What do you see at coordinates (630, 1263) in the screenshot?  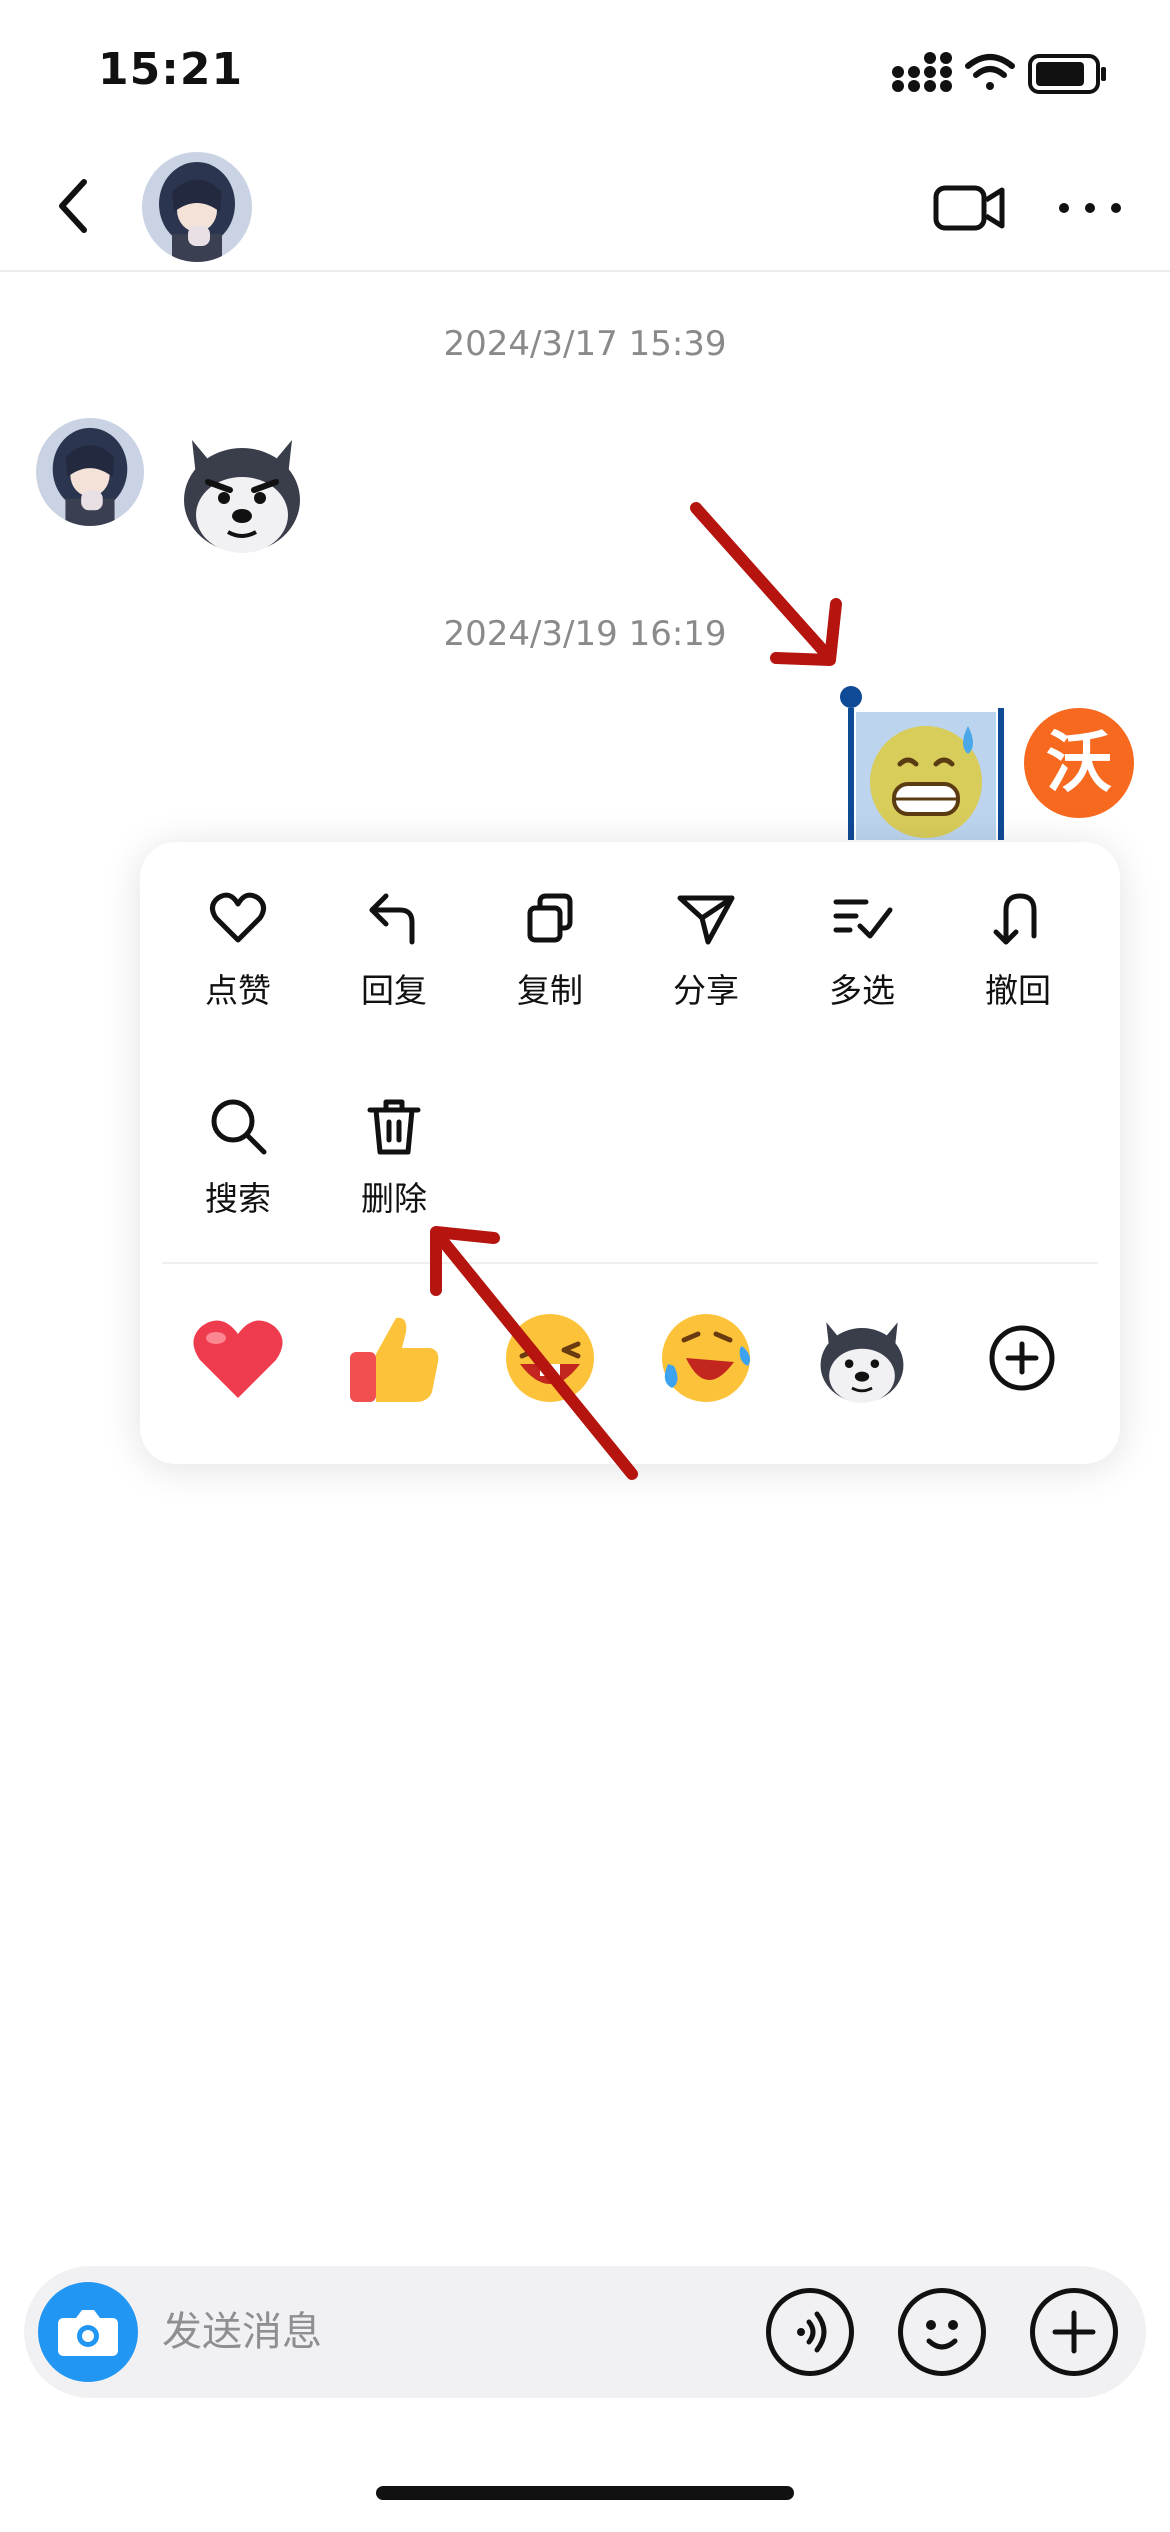 I see `menu-divider` at bounding box center [630, 1263].